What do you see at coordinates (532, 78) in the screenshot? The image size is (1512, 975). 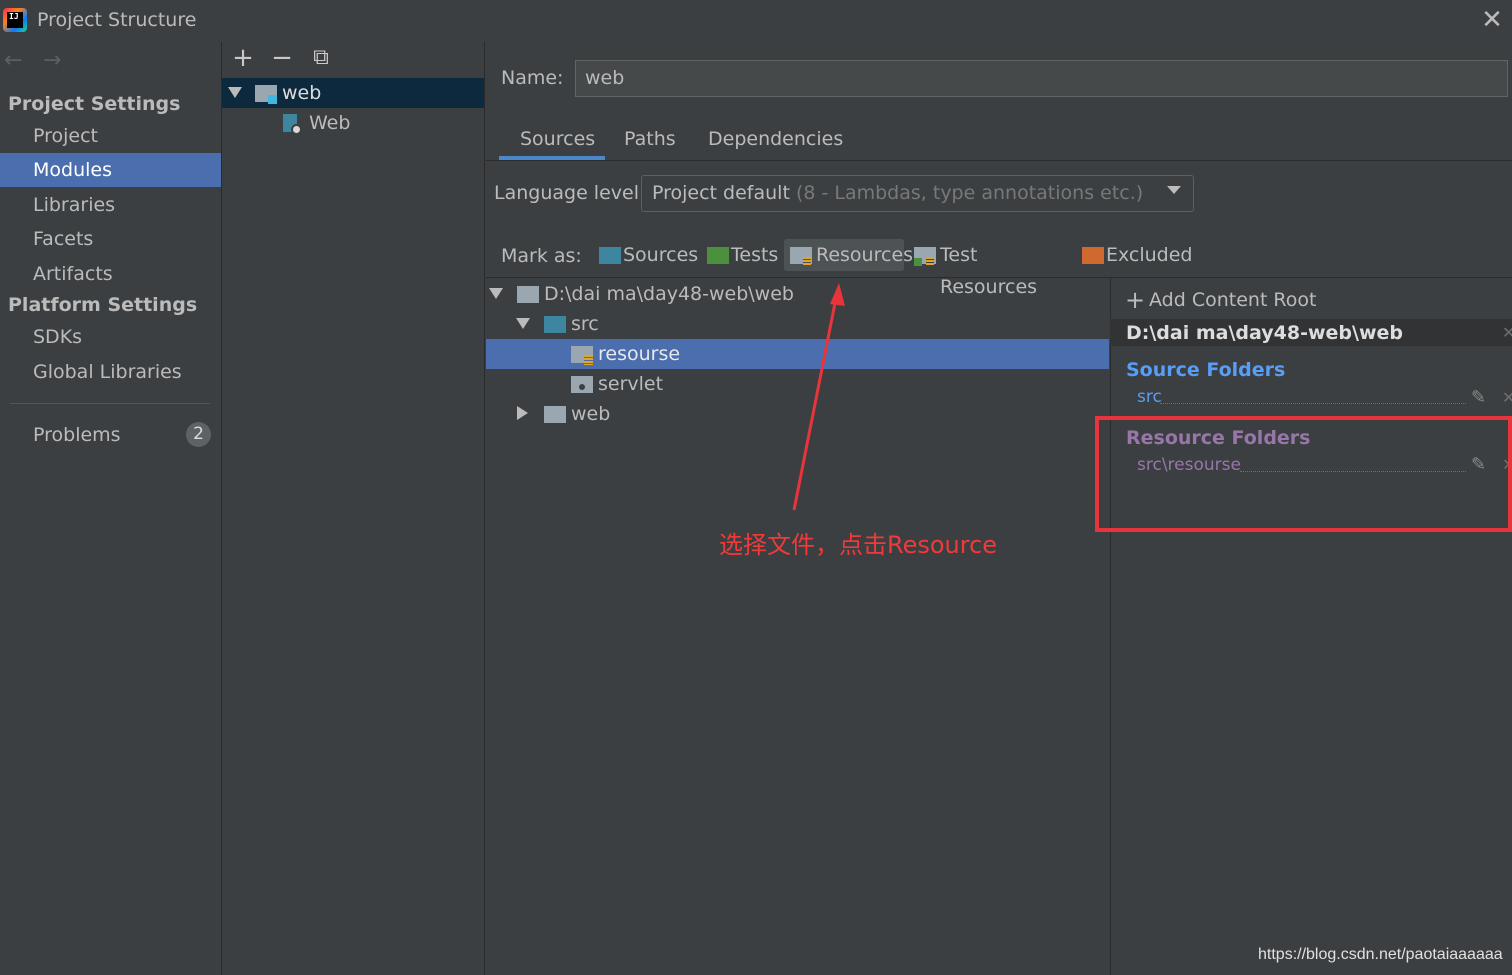 I see `name-label: Name:` at bounding box center [532, 78].